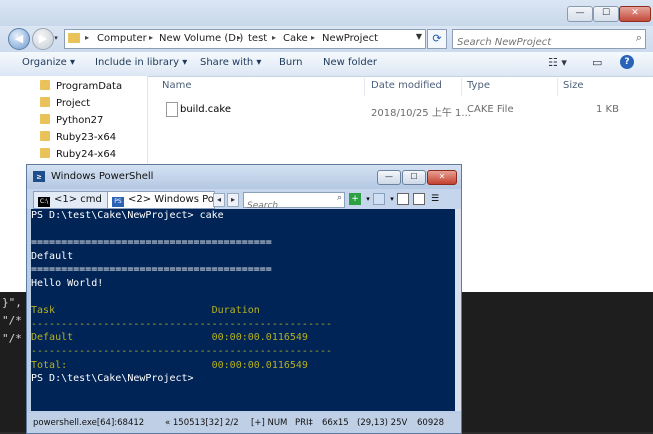  Describe the element at coordinates (78, 199) in the screenshot. I see `tab-label: <1> cmd` at that location.